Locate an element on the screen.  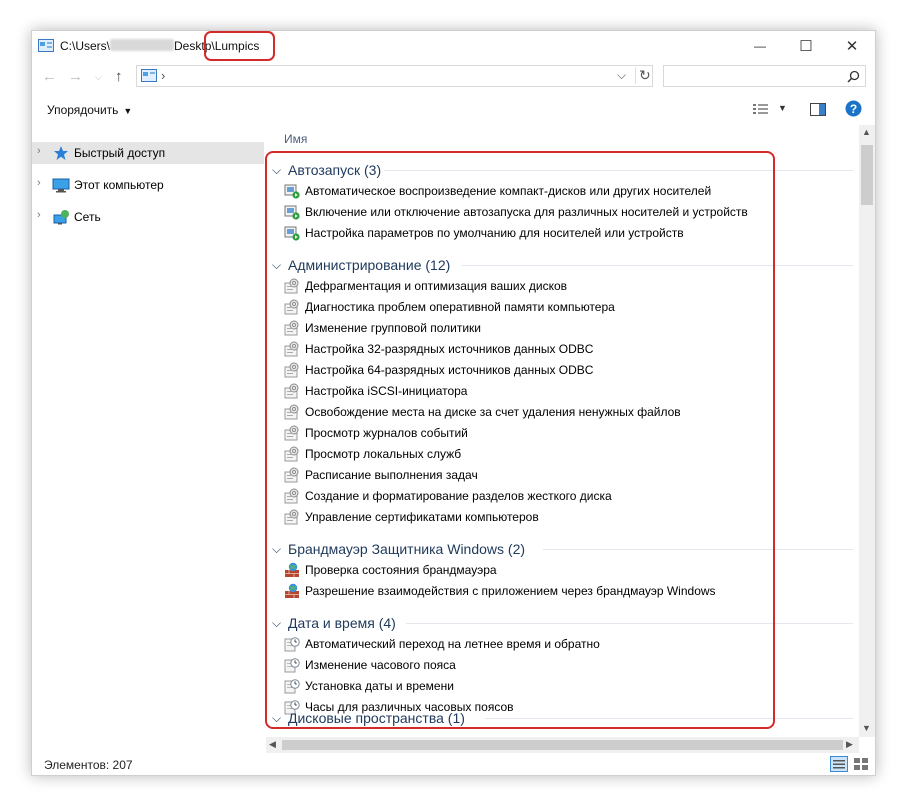
title-bar: C:\Users\ Desktp\Lumpics — ☐ ✕ is located at coordinates (453, 46).